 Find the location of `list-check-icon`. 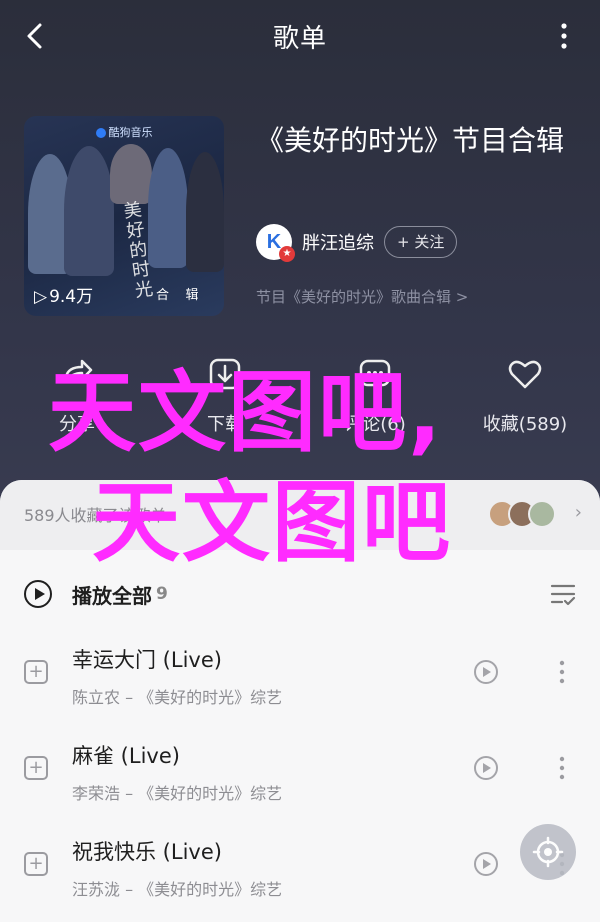

list-check-icon is located at coordinates (563, 595).